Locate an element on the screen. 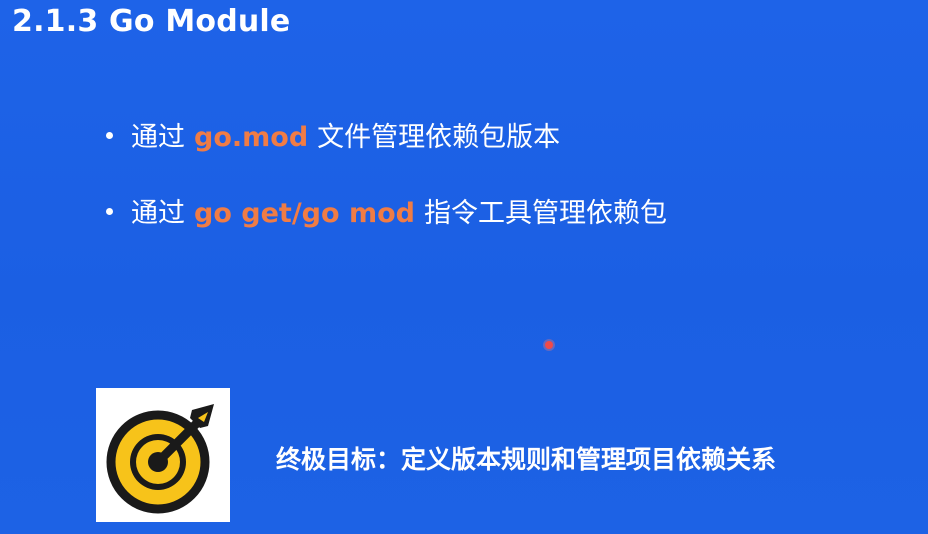  goal-statement: 终极目标：定义版本规则和管理项目依赖关系 is located at coordinates (526, 459).